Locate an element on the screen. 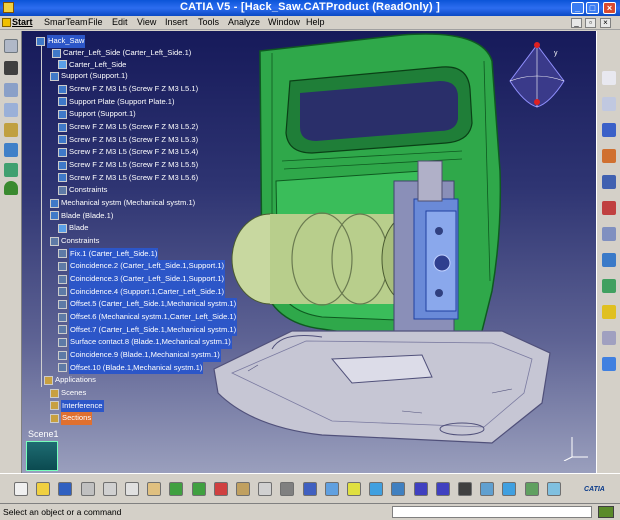 Image resolution: width=620 pixels, height=520 pixels. tree-node: Screw F Z M3 L5 (Screw F Z M3 L5.4) is located at coordinates (128, 152).